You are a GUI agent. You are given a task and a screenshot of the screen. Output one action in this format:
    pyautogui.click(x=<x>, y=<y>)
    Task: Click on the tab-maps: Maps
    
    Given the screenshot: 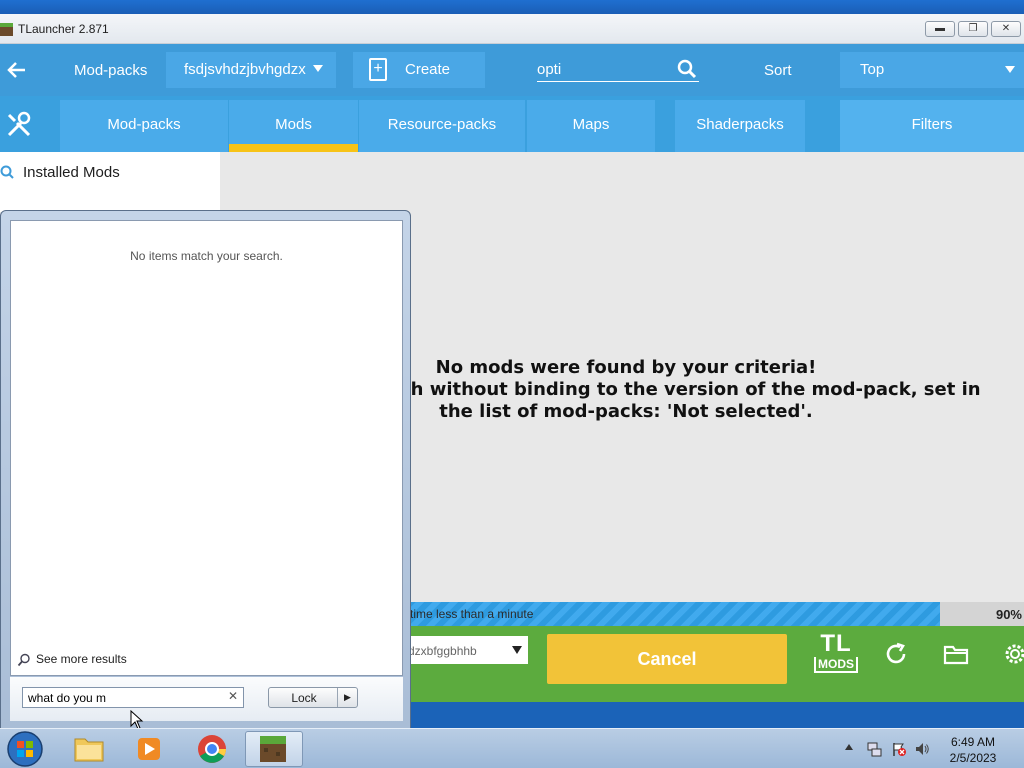 What is the action you would take?
    pyautogui.click(x=591, y=126)
    